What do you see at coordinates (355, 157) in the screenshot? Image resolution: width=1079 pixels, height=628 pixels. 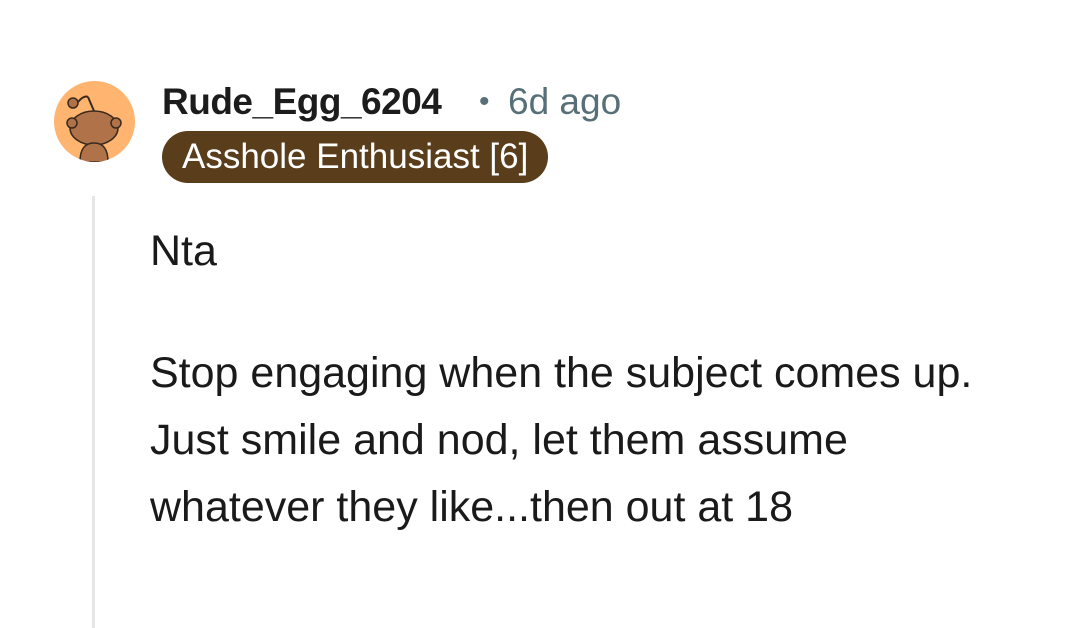 I see `user-flair-badge: Asshole Enthusiast [6]` at bounding box center [355, 157].